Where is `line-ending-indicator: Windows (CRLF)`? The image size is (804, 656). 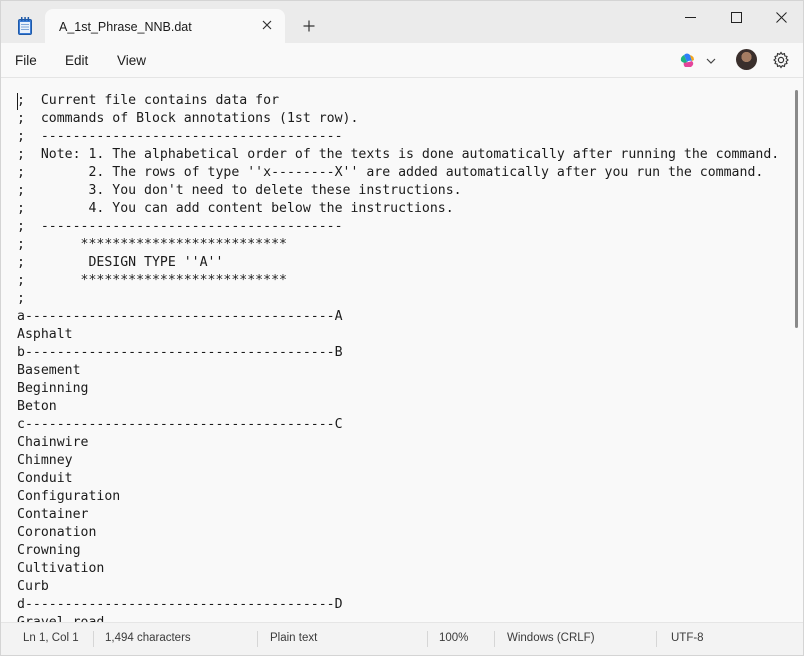
line-ending-indicator: Windows (CRLF) is located at coordinates (551, 638).